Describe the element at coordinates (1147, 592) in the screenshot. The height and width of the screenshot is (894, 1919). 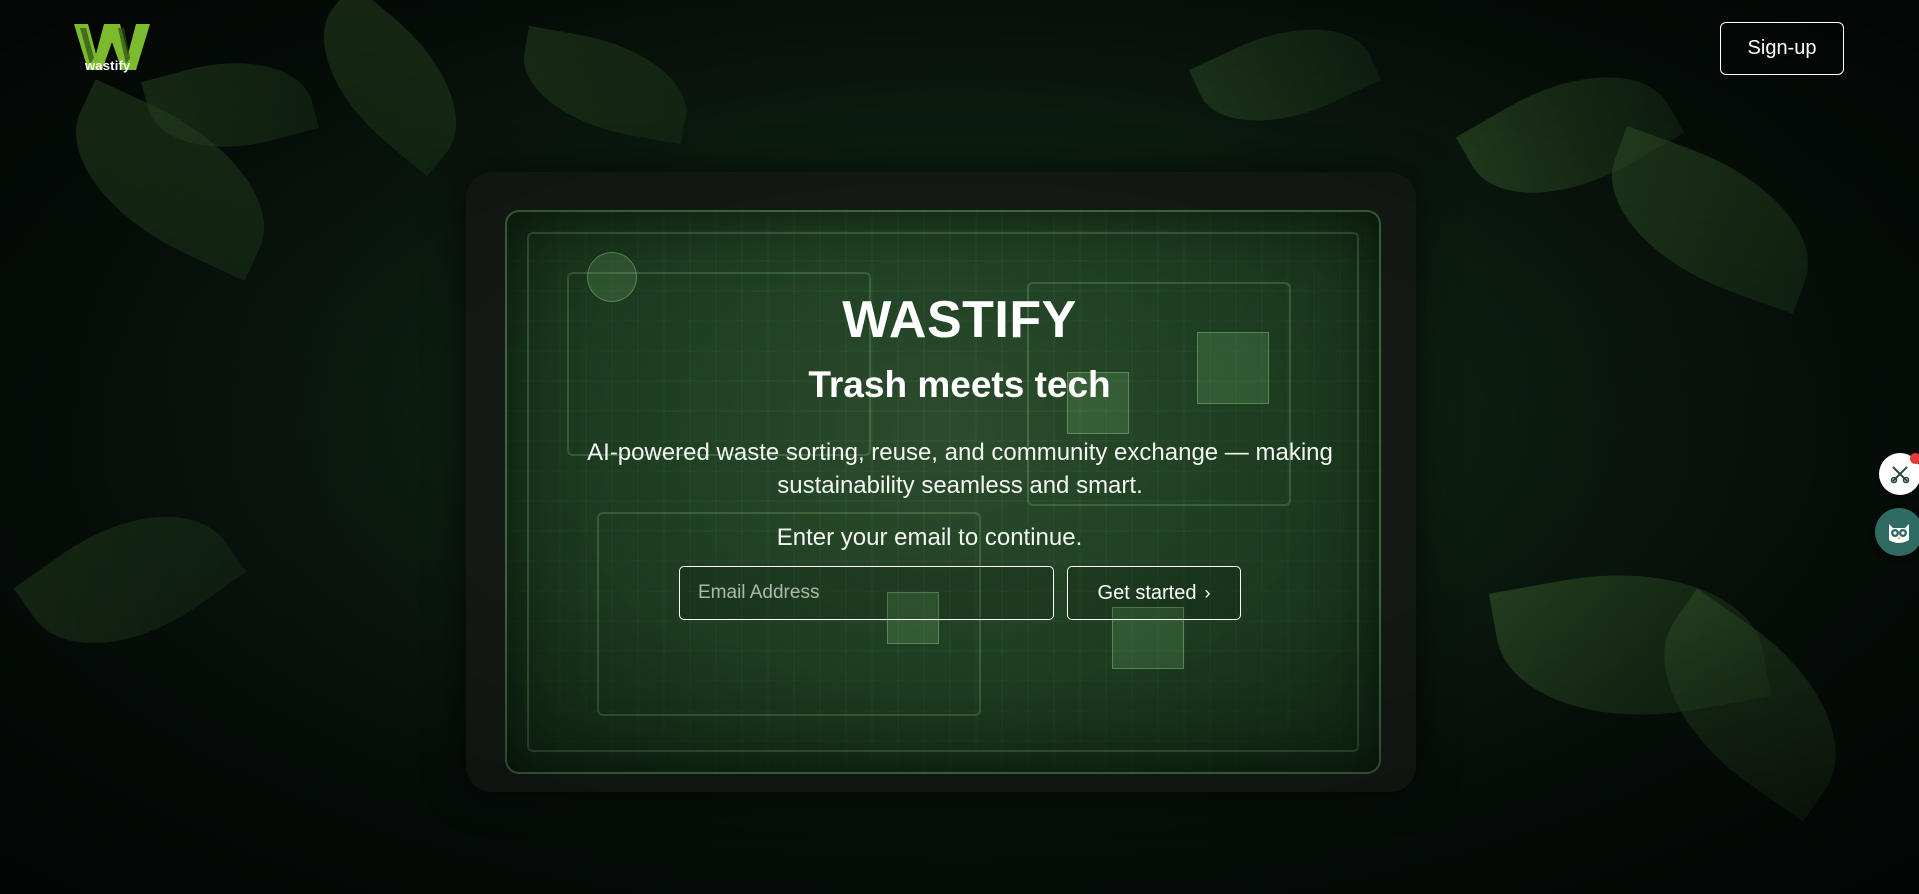
I see `get-started-label: Get started` at that location.